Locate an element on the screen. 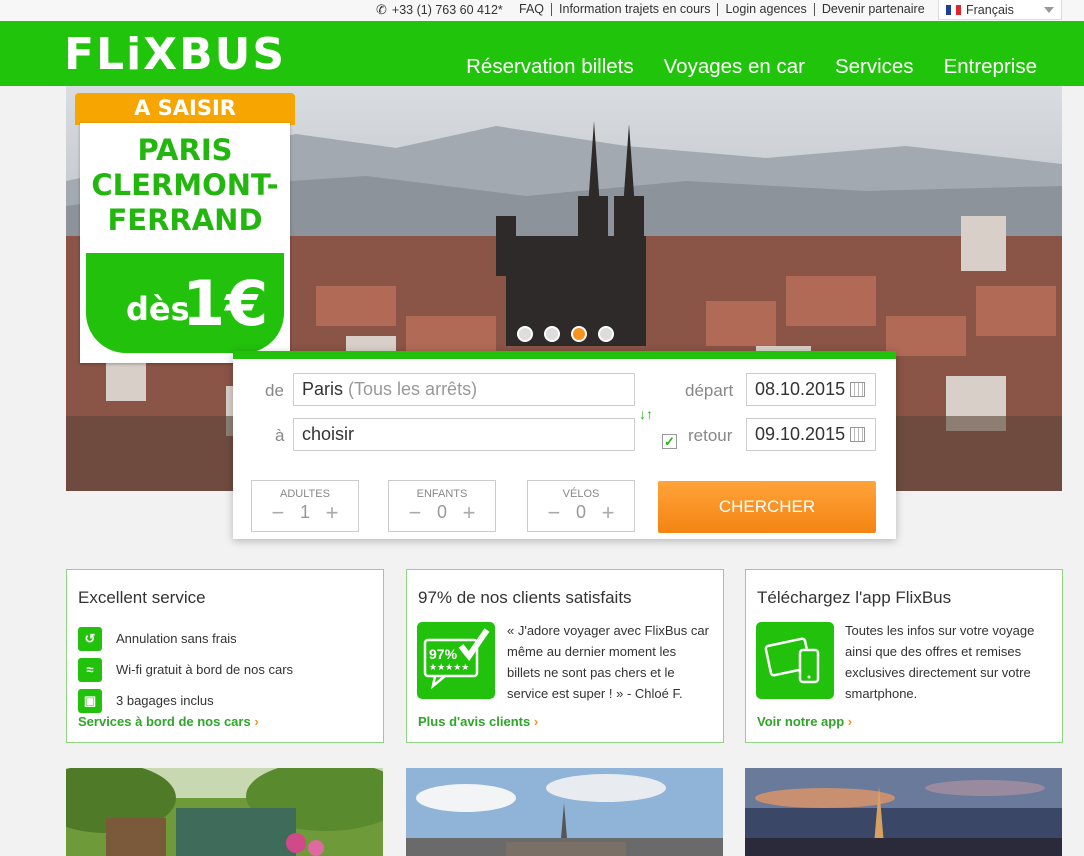 The height and width of the screenshot is (856, 1084). carousel-dots is located at coordinates (565, 334).